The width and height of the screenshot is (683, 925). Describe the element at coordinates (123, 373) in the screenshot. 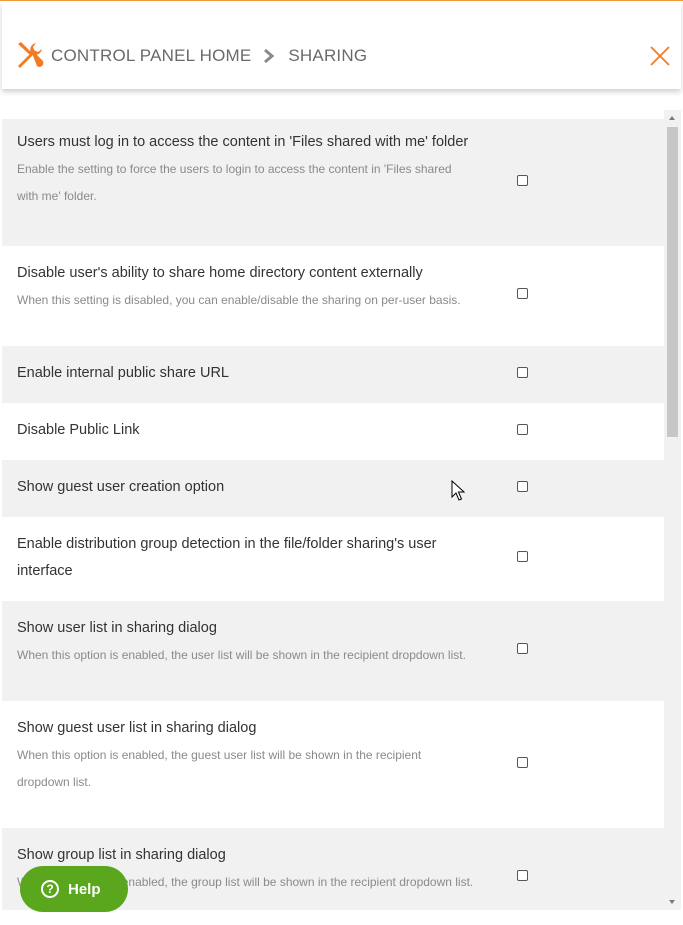

I see `setting-title: Enable internal public share URL` at that location.